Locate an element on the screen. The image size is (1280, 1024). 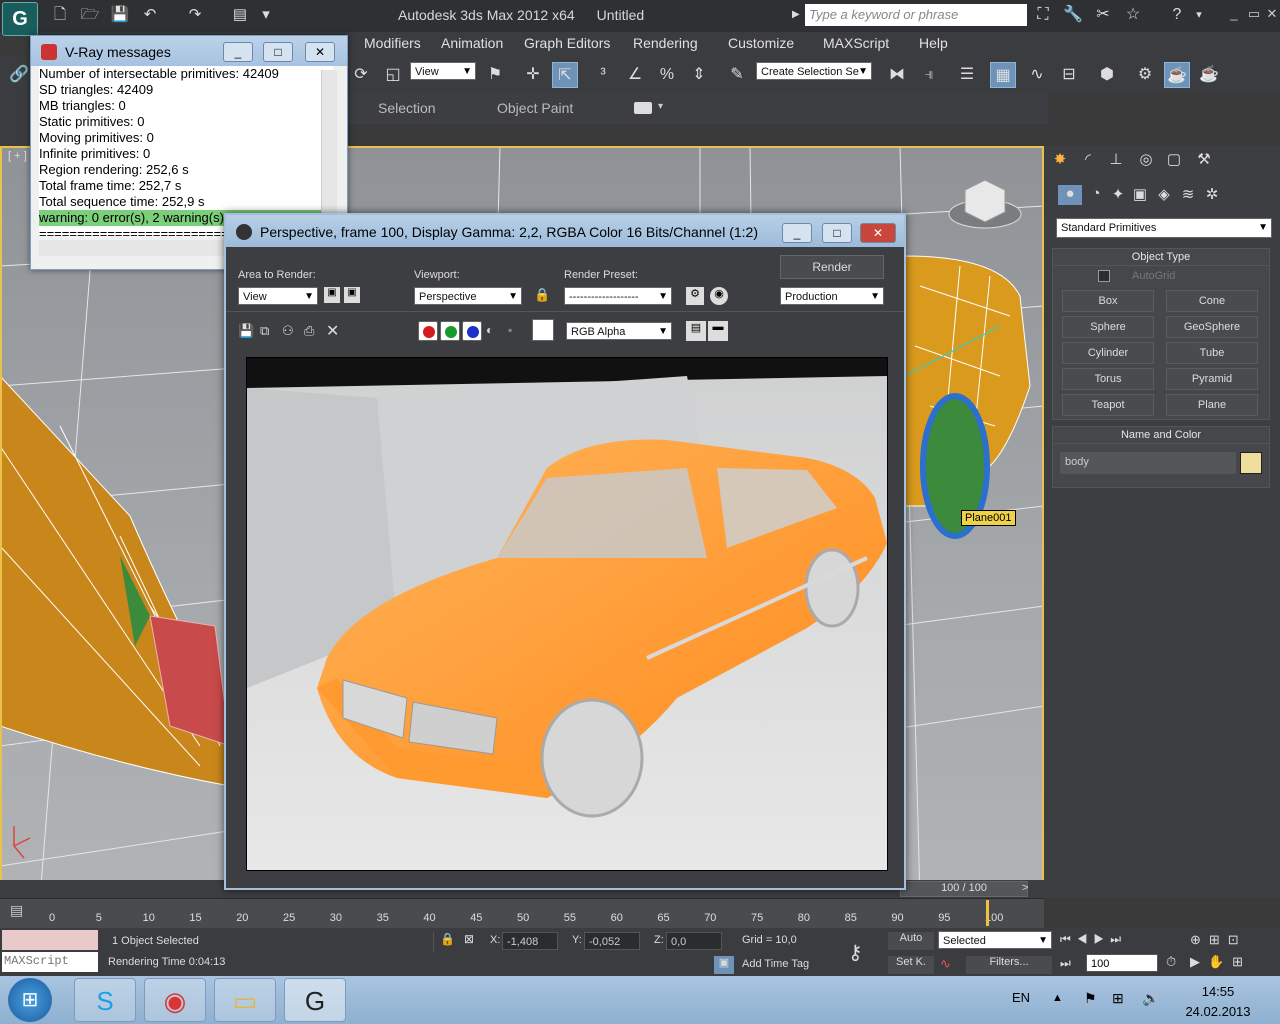
application-button: G is located at coordinates (20, 19).